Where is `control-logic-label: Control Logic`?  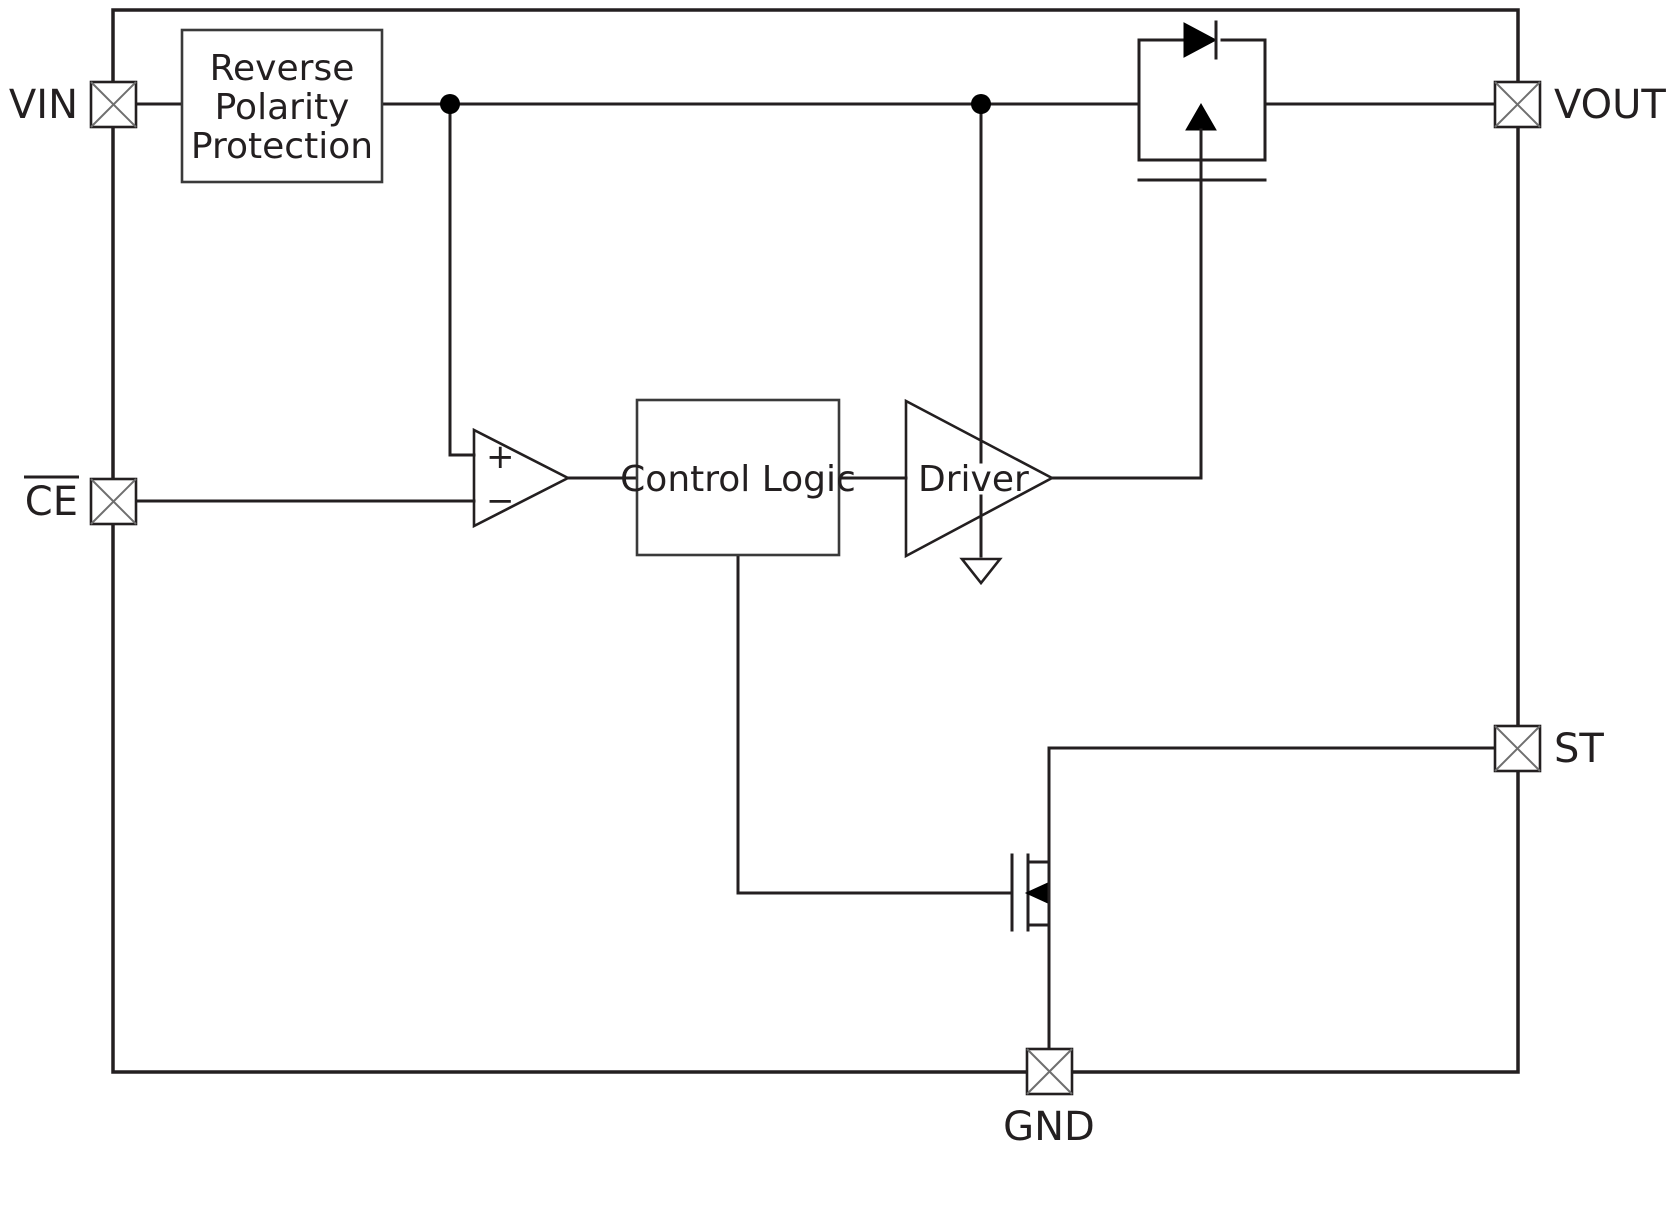 control-logic-label: Control Logic is located at coordinates (738, 479).